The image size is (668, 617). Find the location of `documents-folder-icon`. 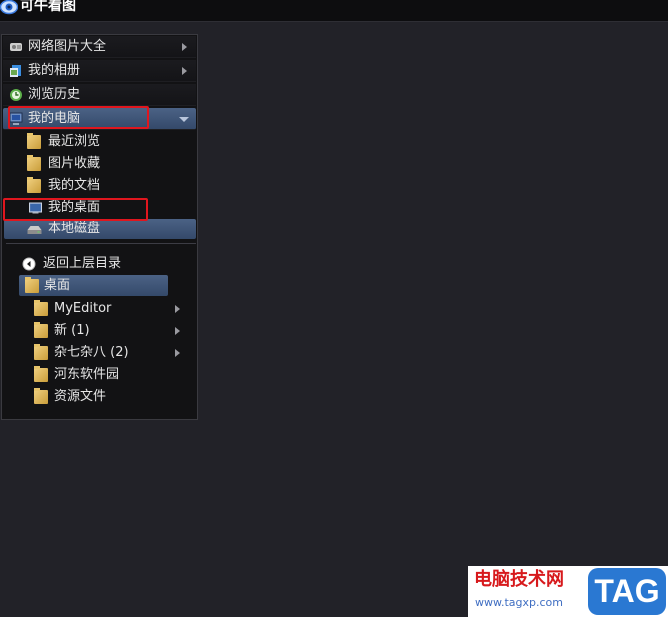

documents-folder-icon is located at coordinates (34, 185).